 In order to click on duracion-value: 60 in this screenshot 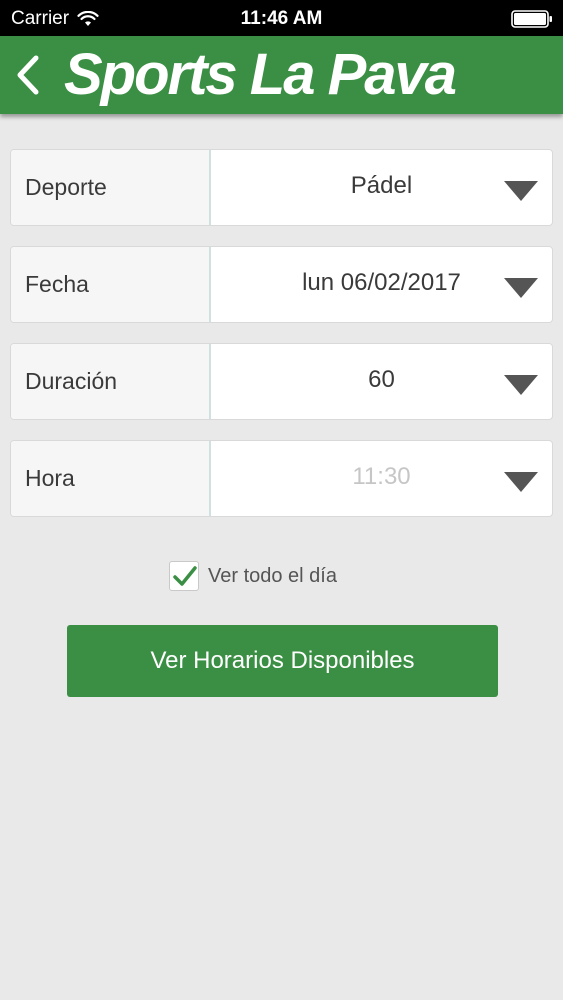, I will do `click(381, 379)`.